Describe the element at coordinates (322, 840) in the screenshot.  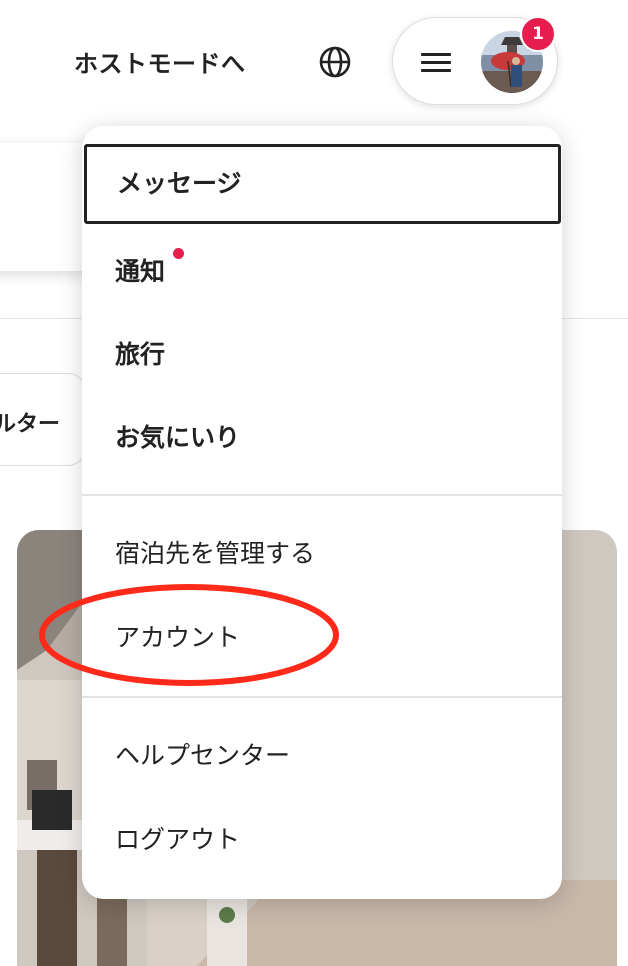
I see `menu-item-logout: ログアウト` at that location.